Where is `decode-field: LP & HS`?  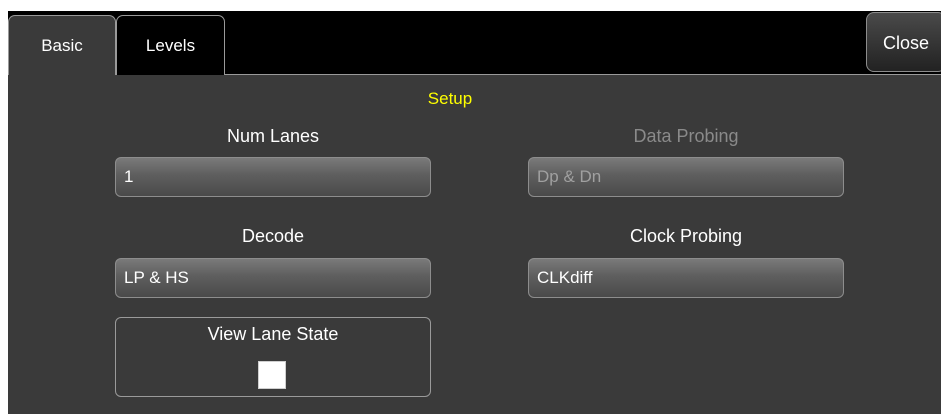
decode-field: LP & HS is located at coordinates (273, 278).